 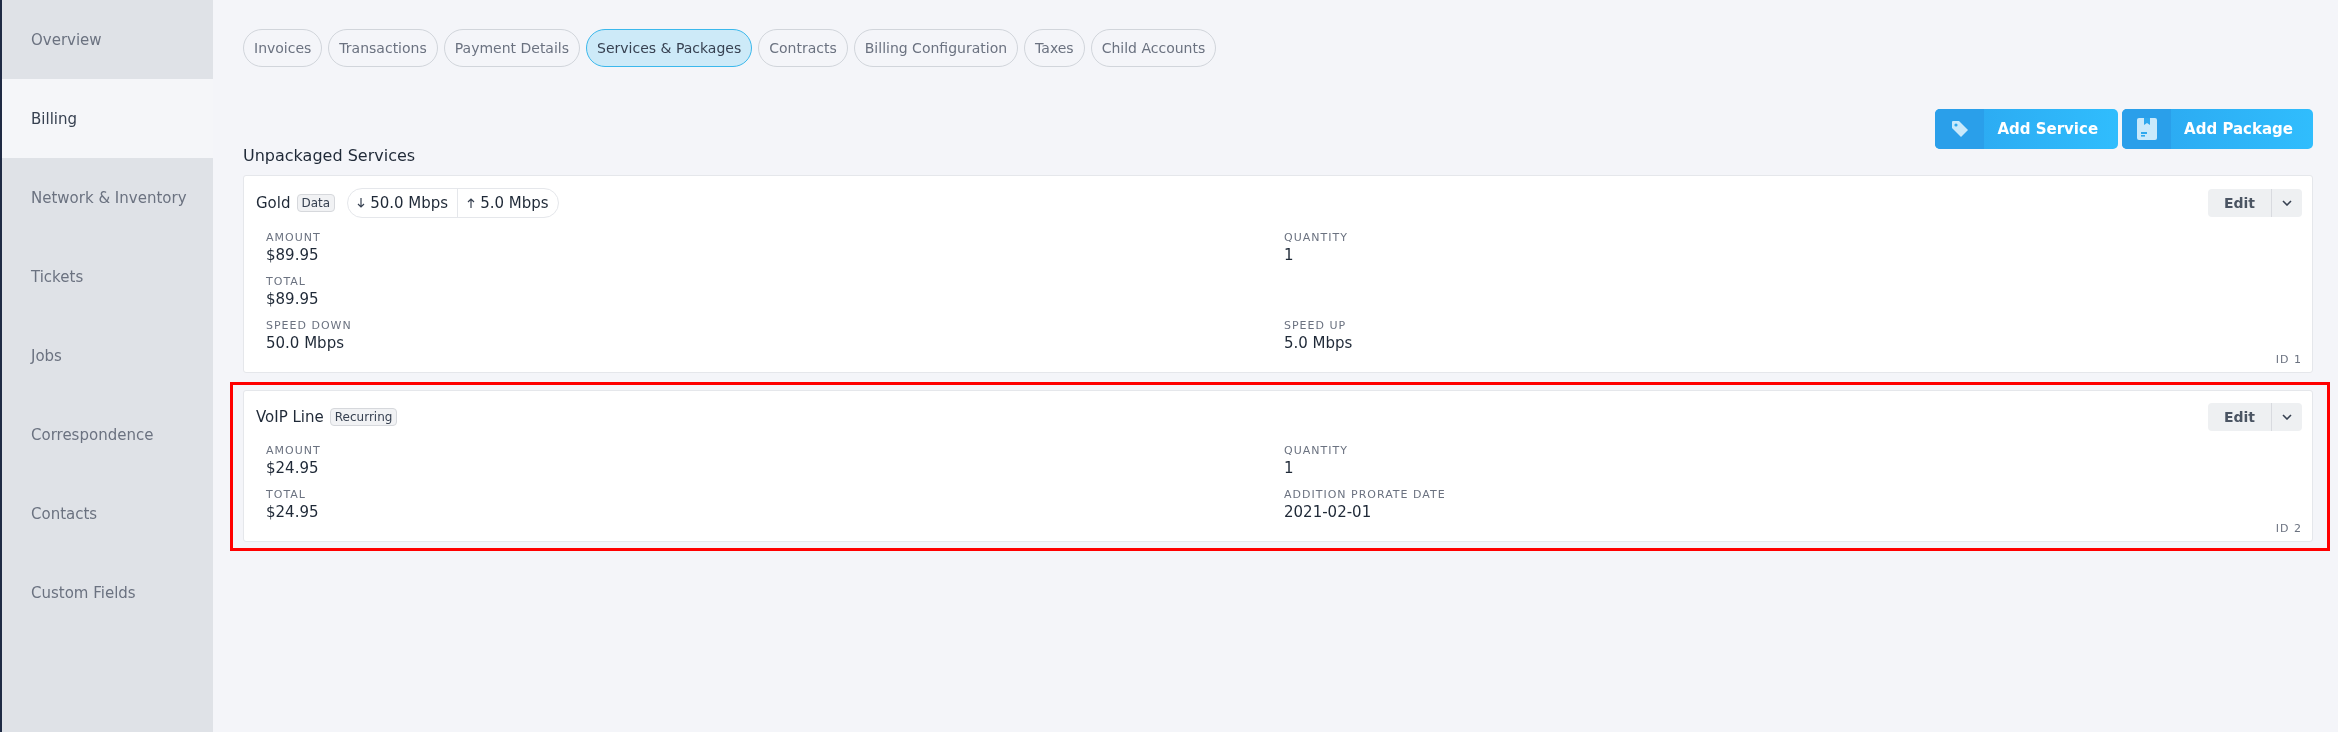 I want to click on service-type-tag: Data, so click(x=316, y=203).